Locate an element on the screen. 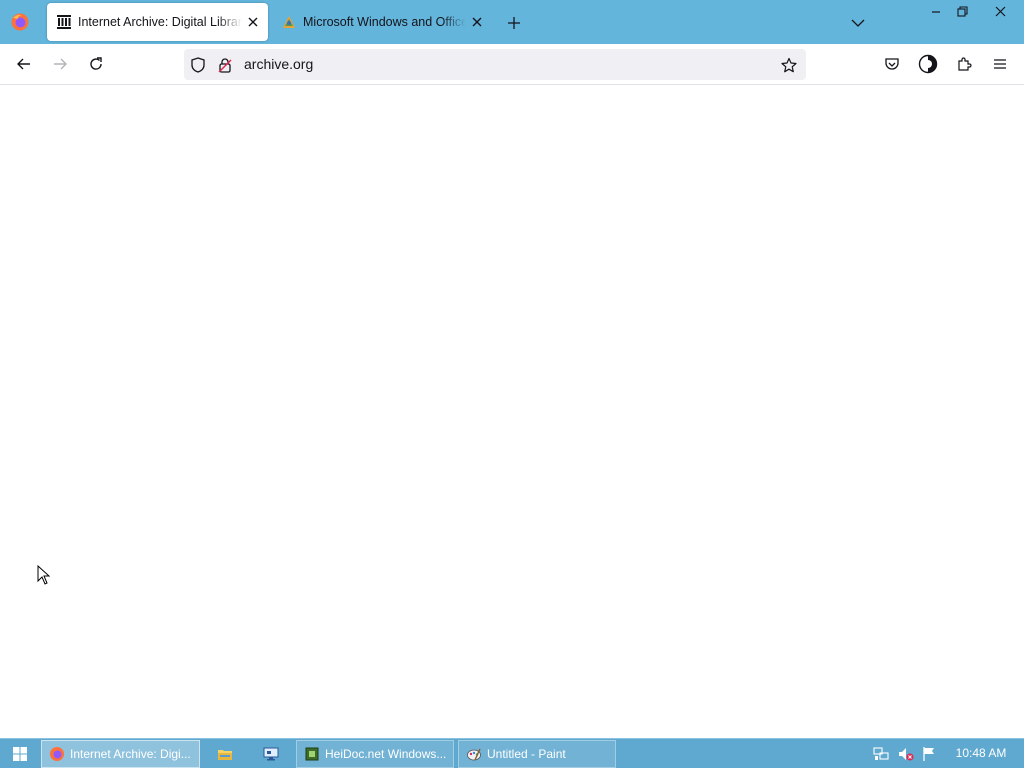 The image size is (1024, 768). tab-label: Internet Archive: Digital Library is located at coordinates (160, 22).